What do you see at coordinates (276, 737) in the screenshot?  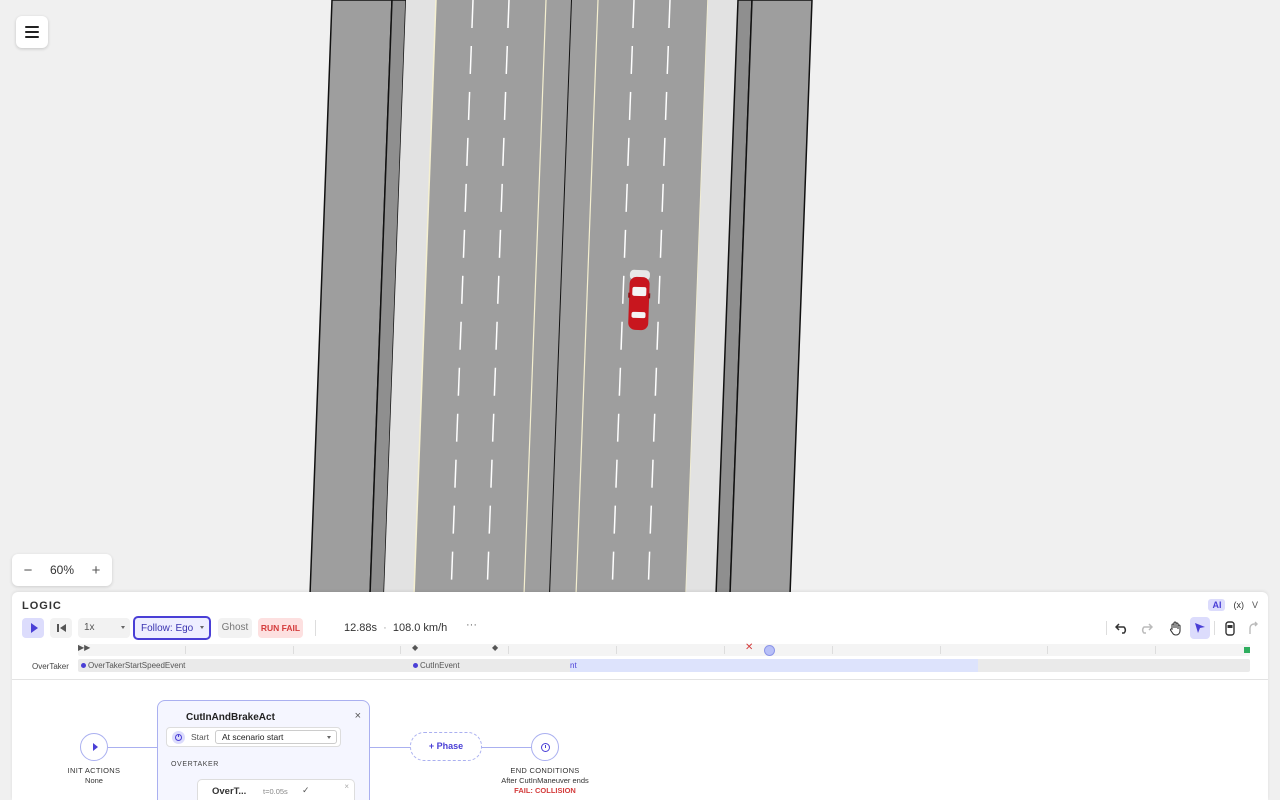 I see `start-trigger-select: At scenario start` at bounding box center [276, 737].